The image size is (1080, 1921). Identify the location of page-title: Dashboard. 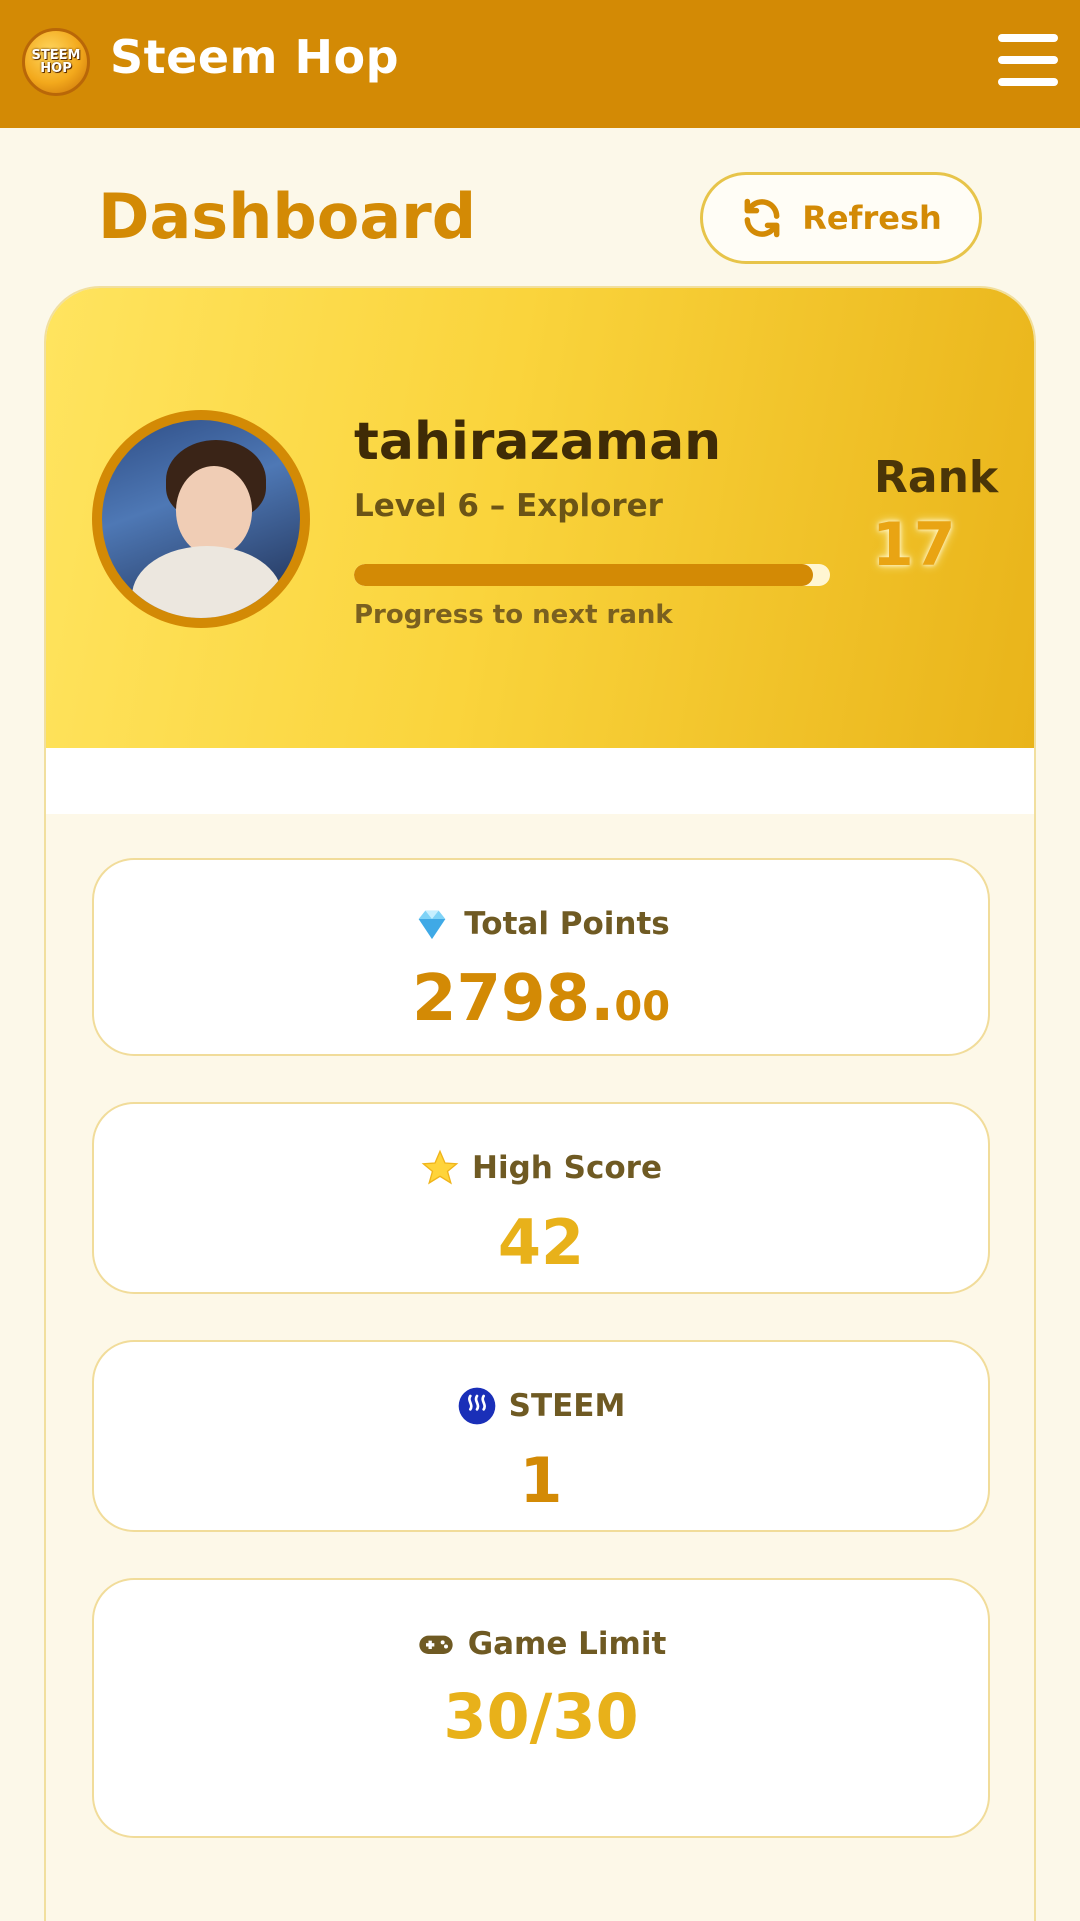
(287, 216).